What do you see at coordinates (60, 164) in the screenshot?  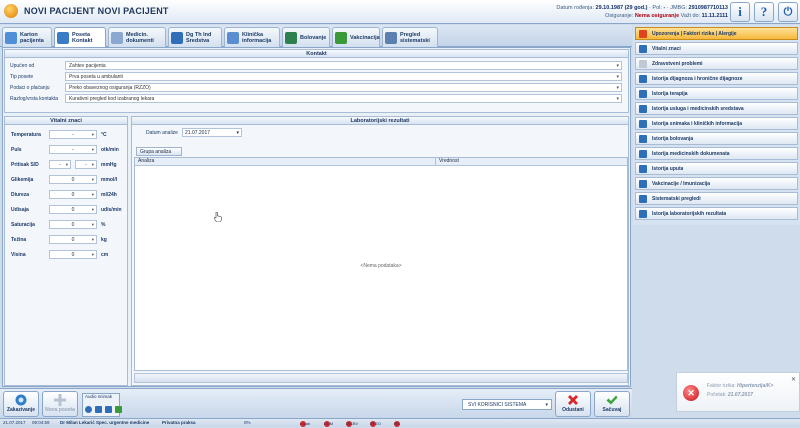 I see `systolic-input: - ▾` at bounding box center [60, 164].